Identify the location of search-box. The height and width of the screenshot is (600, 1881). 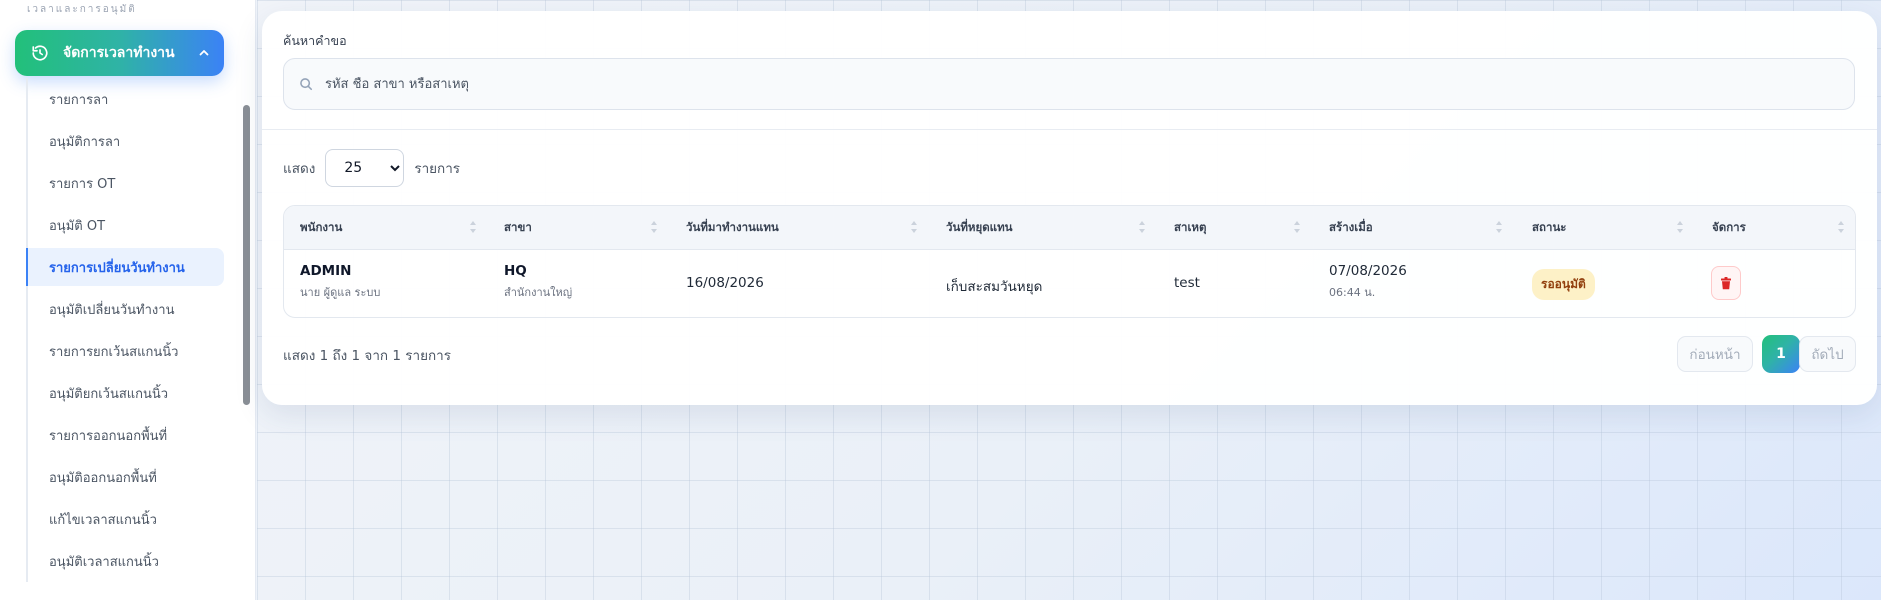
(1069, 84).